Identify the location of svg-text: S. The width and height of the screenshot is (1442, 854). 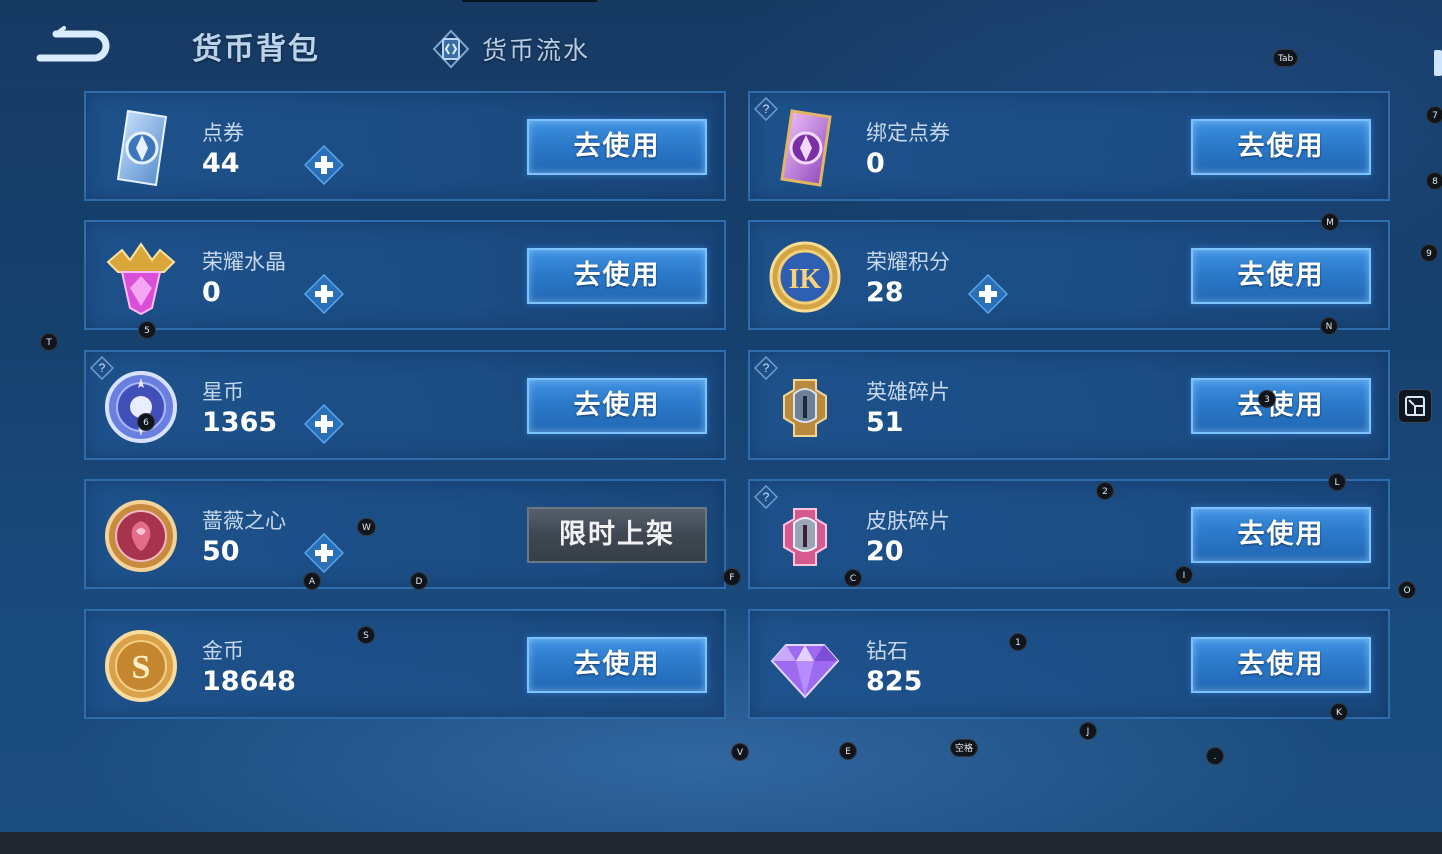
(141, 667).